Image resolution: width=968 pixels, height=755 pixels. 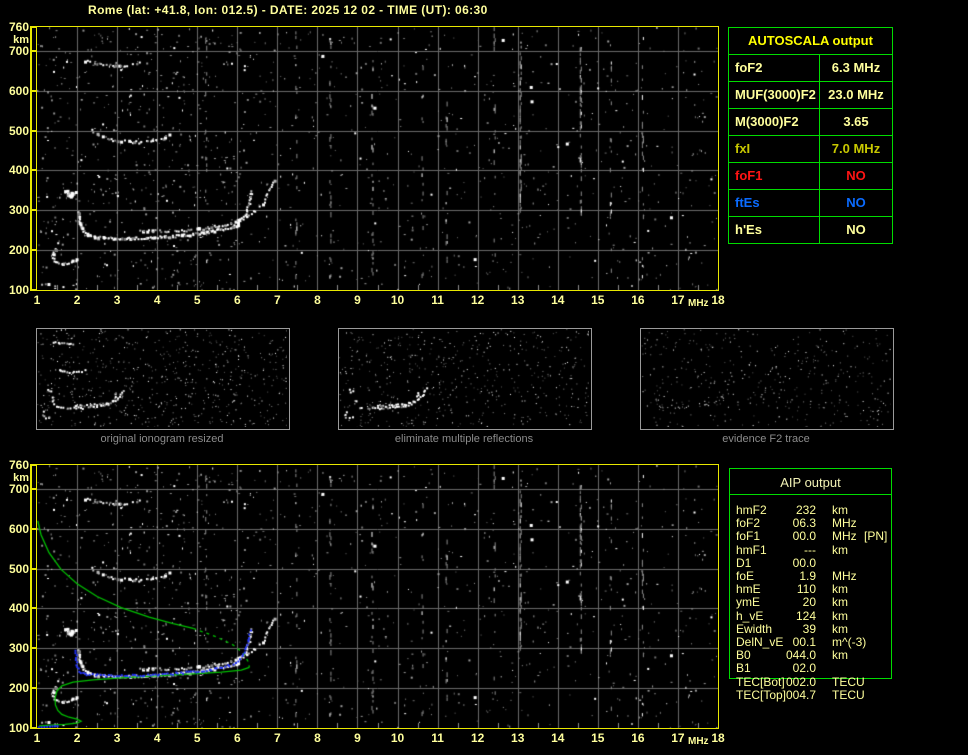 I want to click on aip-row-extra: [PN], so click(x=876, y=536).